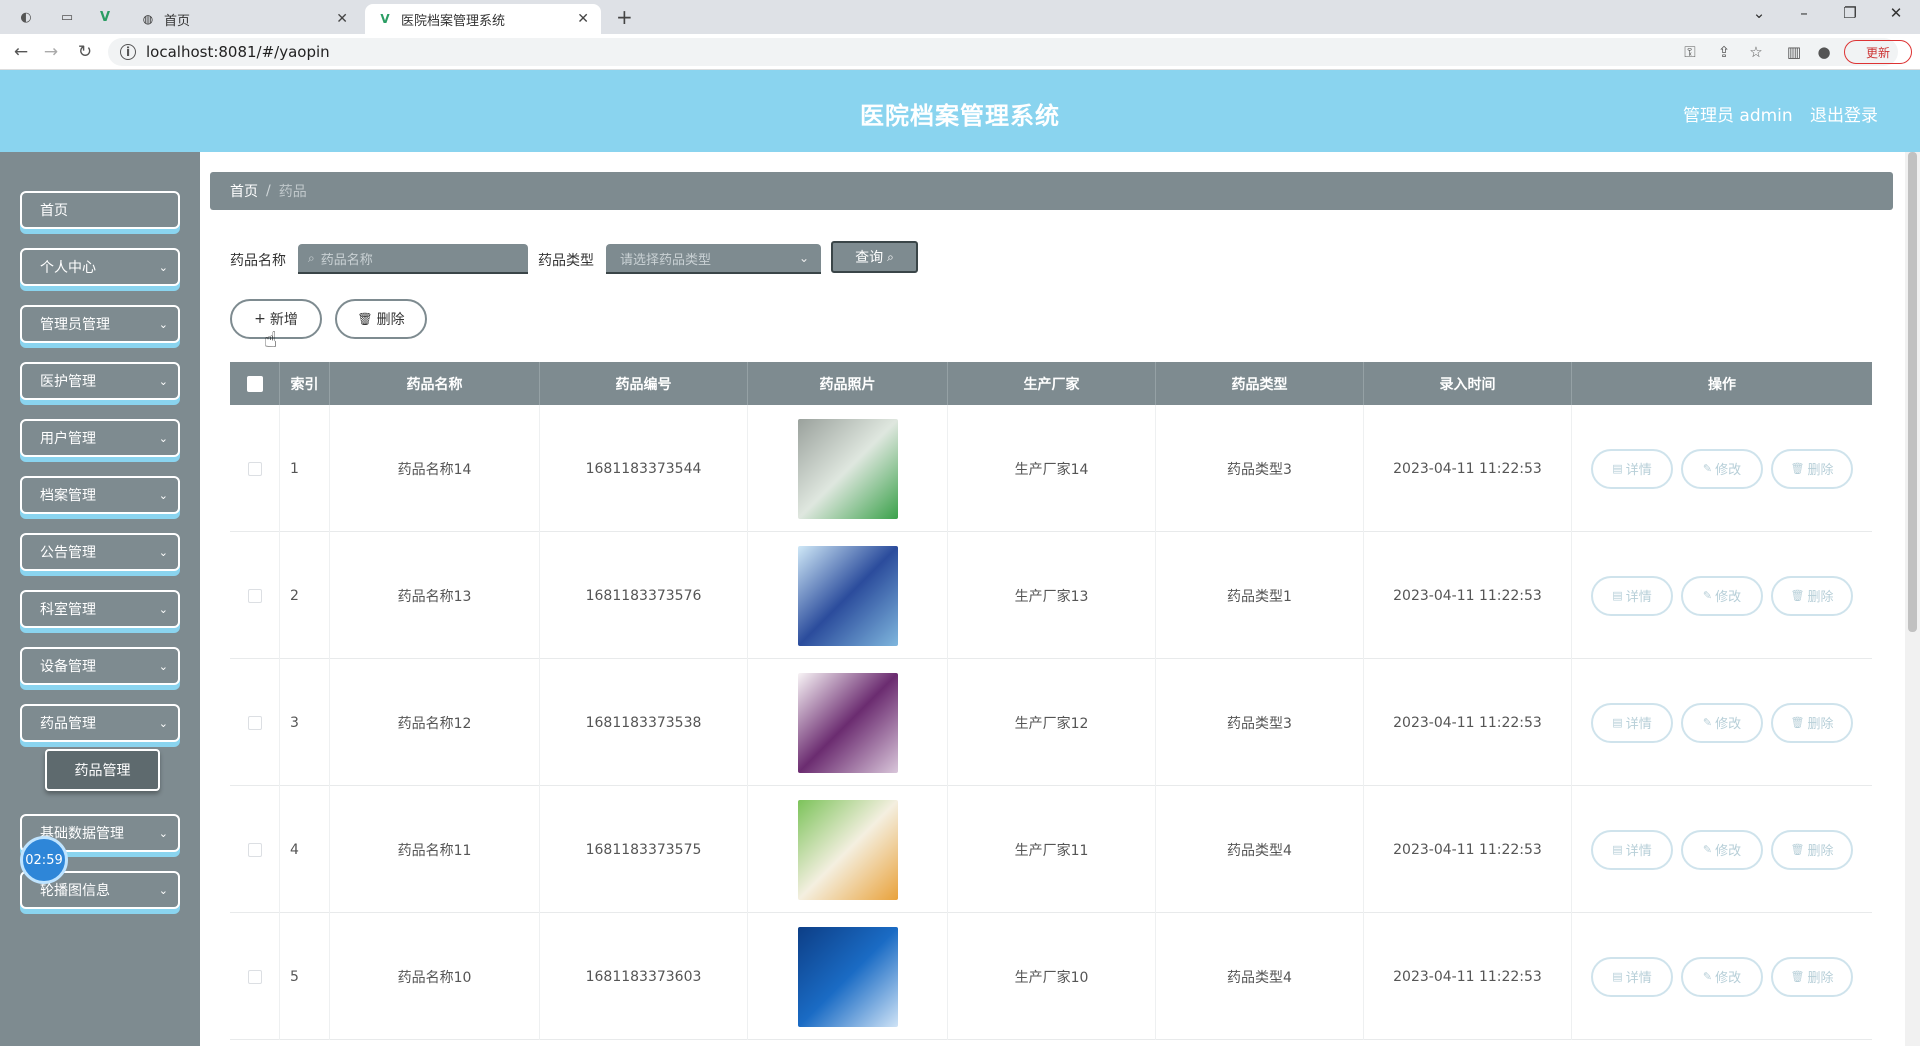 This screenshot has width=1920, height=1046. Describe the element at coordinates (1638, 978) in the screenshot. I see `detail-button-label: 详情` at that location.